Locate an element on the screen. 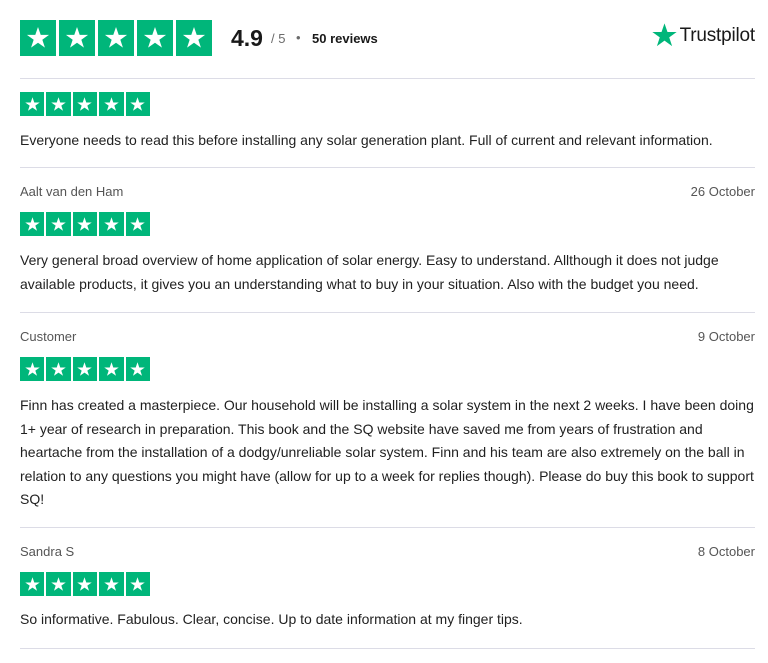 This screenshot has width=768, height=663. trustpilot-logo: Trustpilot is located at coordinates (703, 35).